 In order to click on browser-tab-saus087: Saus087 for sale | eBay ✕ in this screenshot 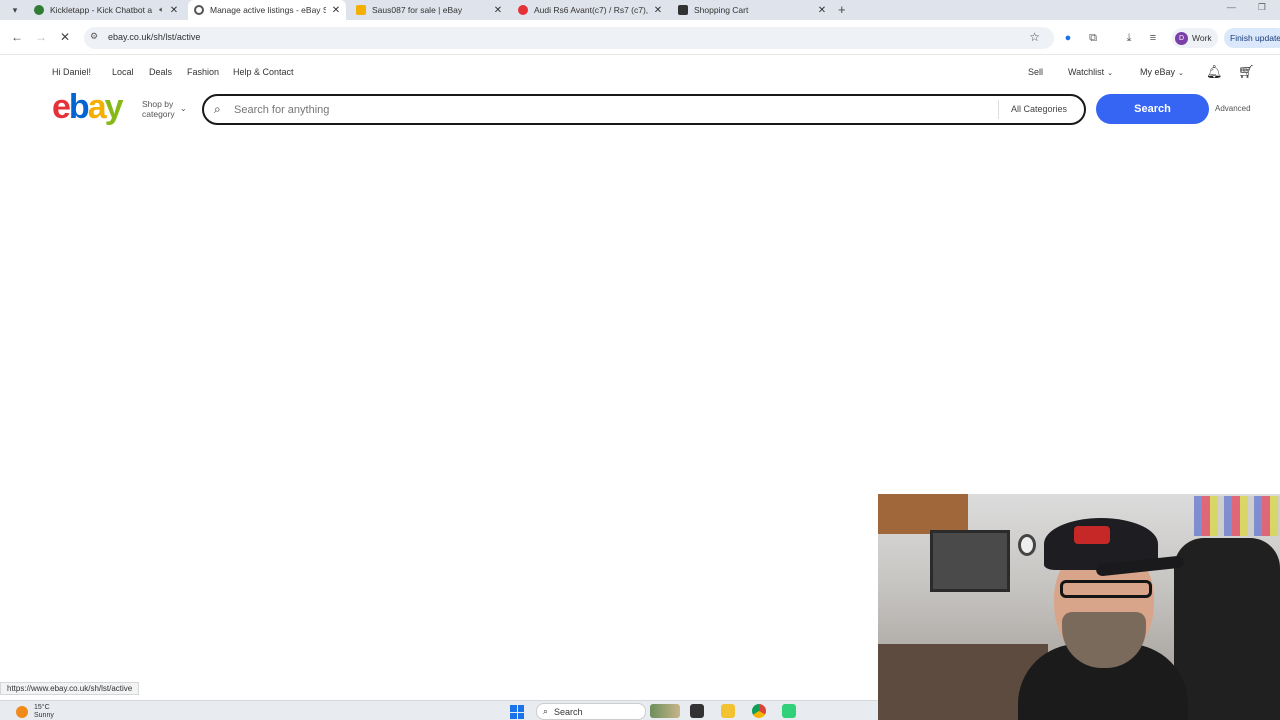, I will do `click(429, 10)`.